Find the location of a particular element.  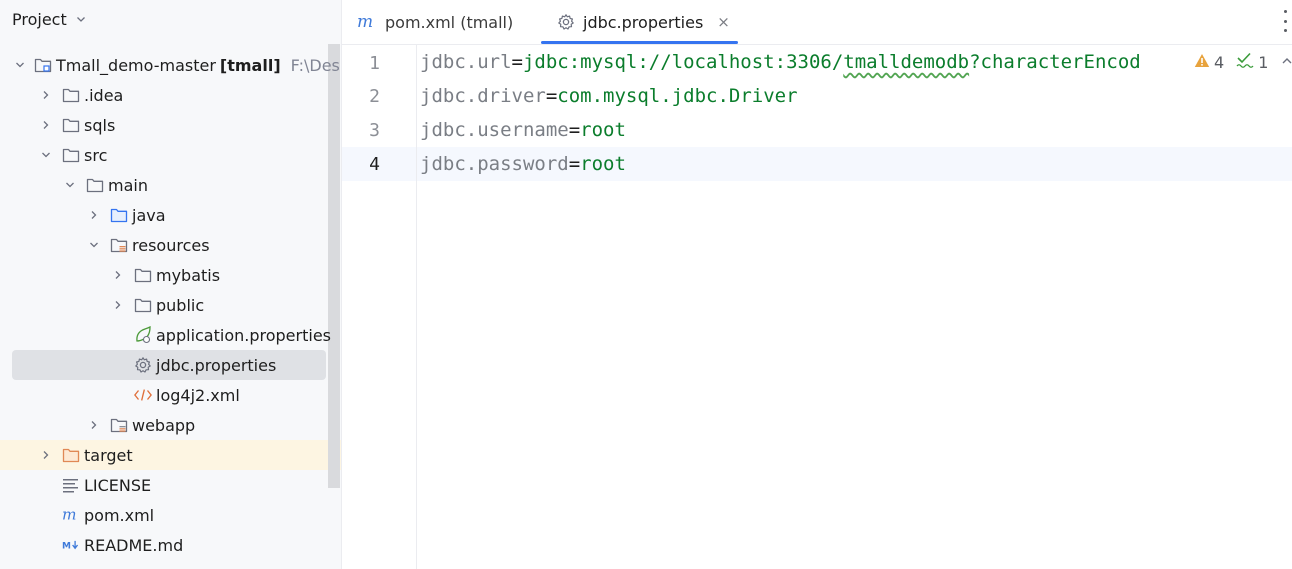

code-line: jdbc.driver=com.mysql.jdbc.Driver is located at coordinates (609, 96).